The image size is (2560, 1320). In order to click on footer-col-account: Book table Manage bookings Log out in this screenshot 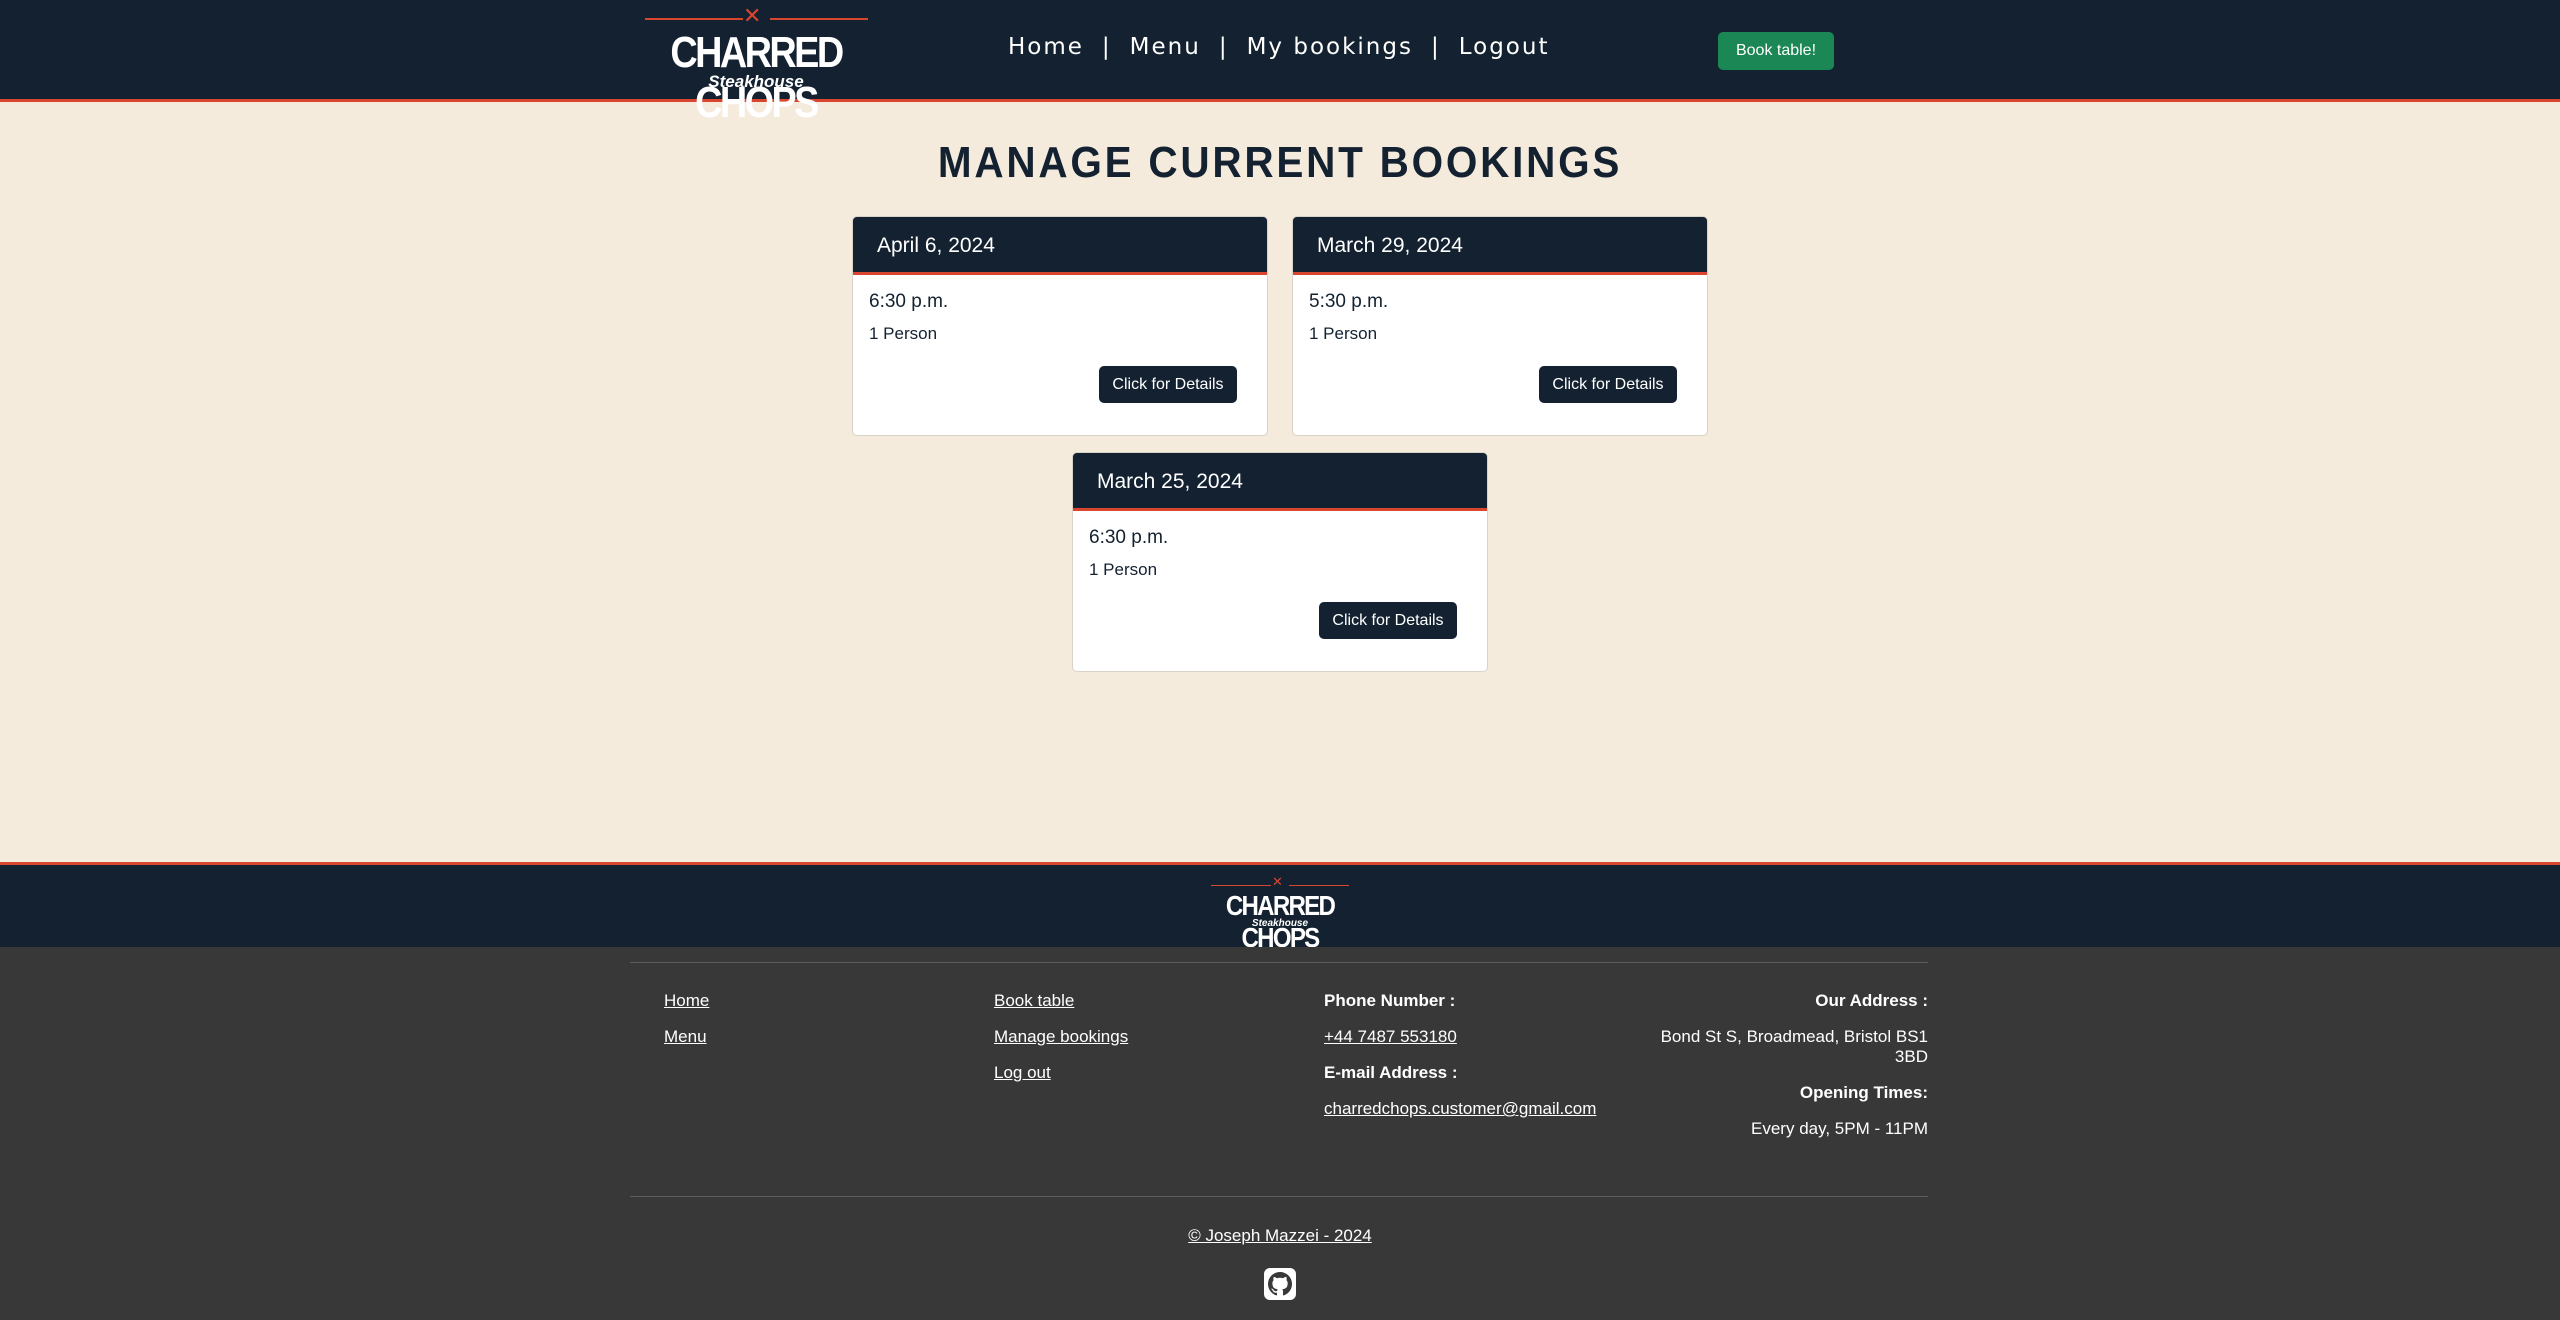, I will do `click(1061, 1045)`.